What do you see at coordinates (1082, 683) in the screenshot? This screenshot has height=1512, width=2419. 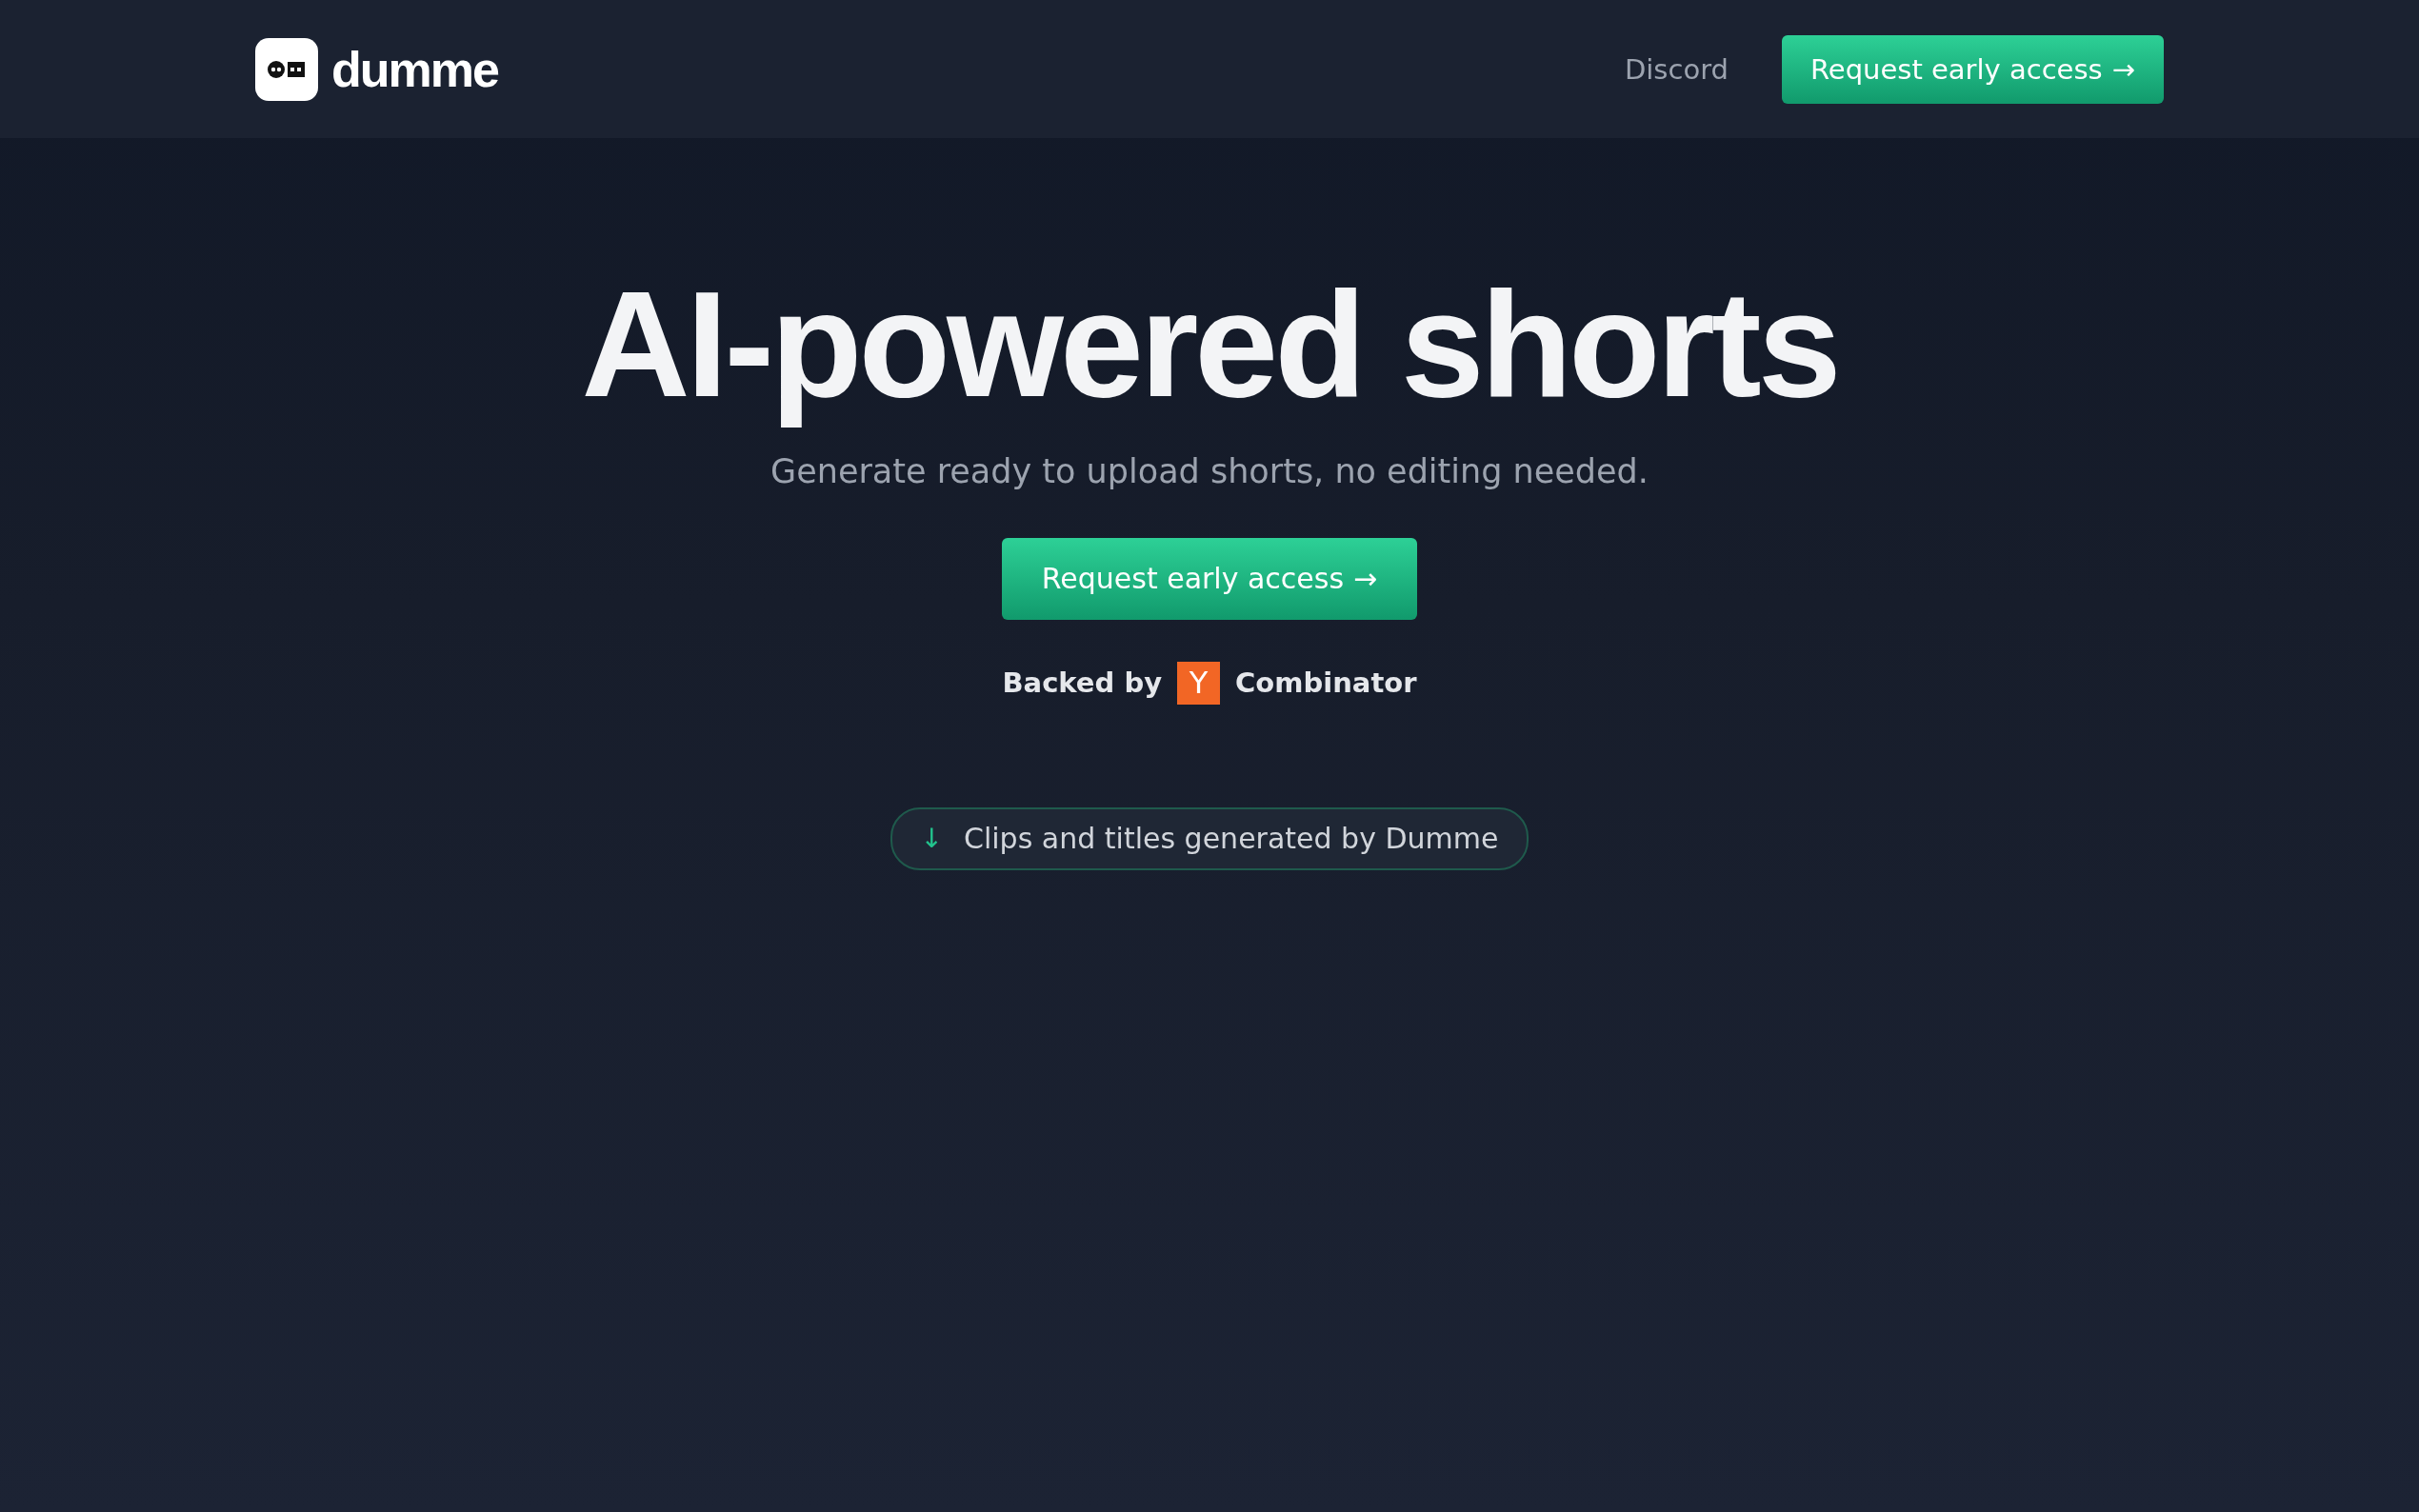 I see `backed-by-label: Backed by` at bounding box center [1082, 683].